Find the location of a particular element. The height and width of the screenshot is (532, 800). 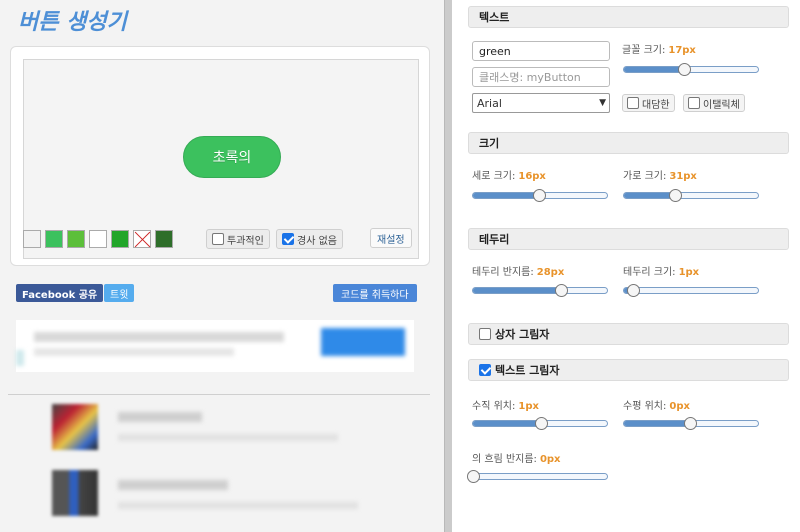

text-shadow-checkbox-icon is located at coordinates (485, 370).